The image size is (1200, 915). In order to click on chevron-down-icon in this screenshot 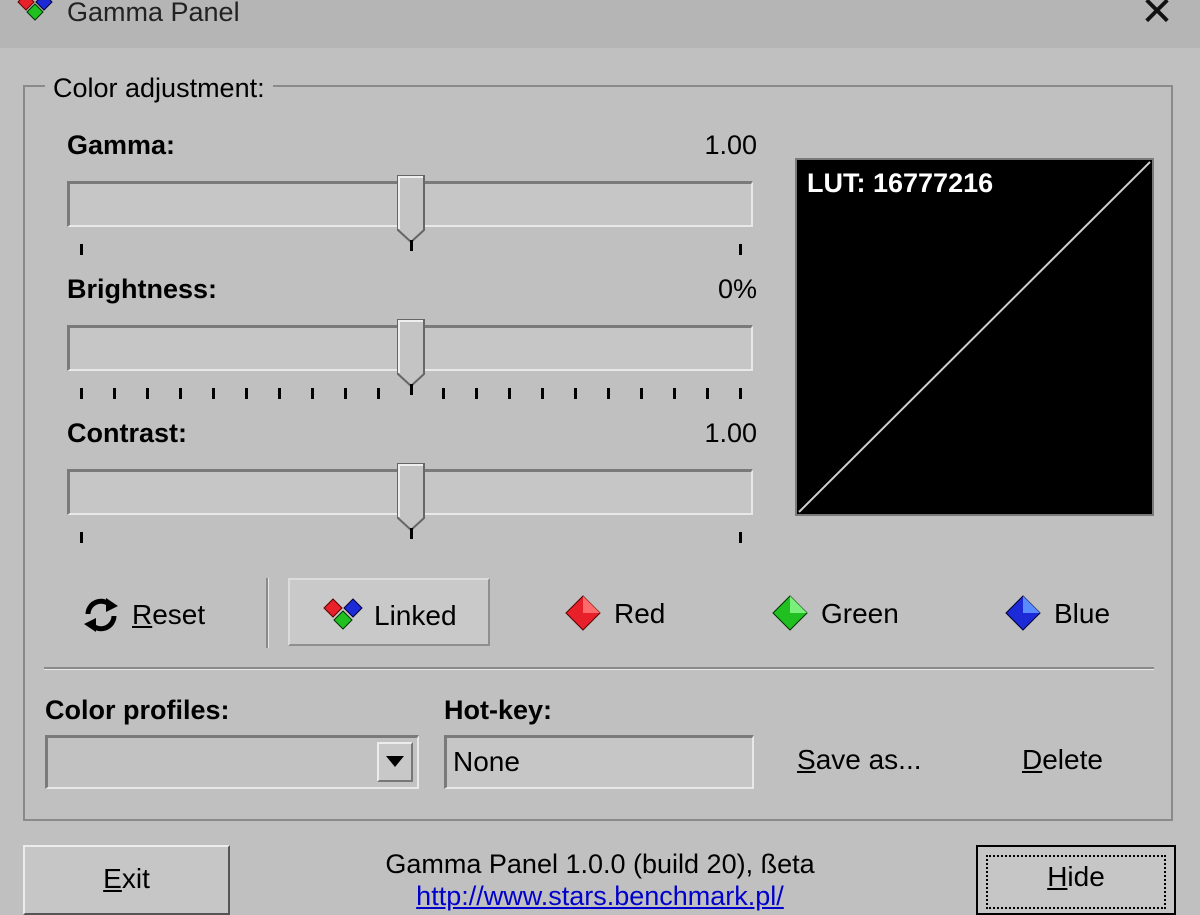, I will do `click(395, 761)`.